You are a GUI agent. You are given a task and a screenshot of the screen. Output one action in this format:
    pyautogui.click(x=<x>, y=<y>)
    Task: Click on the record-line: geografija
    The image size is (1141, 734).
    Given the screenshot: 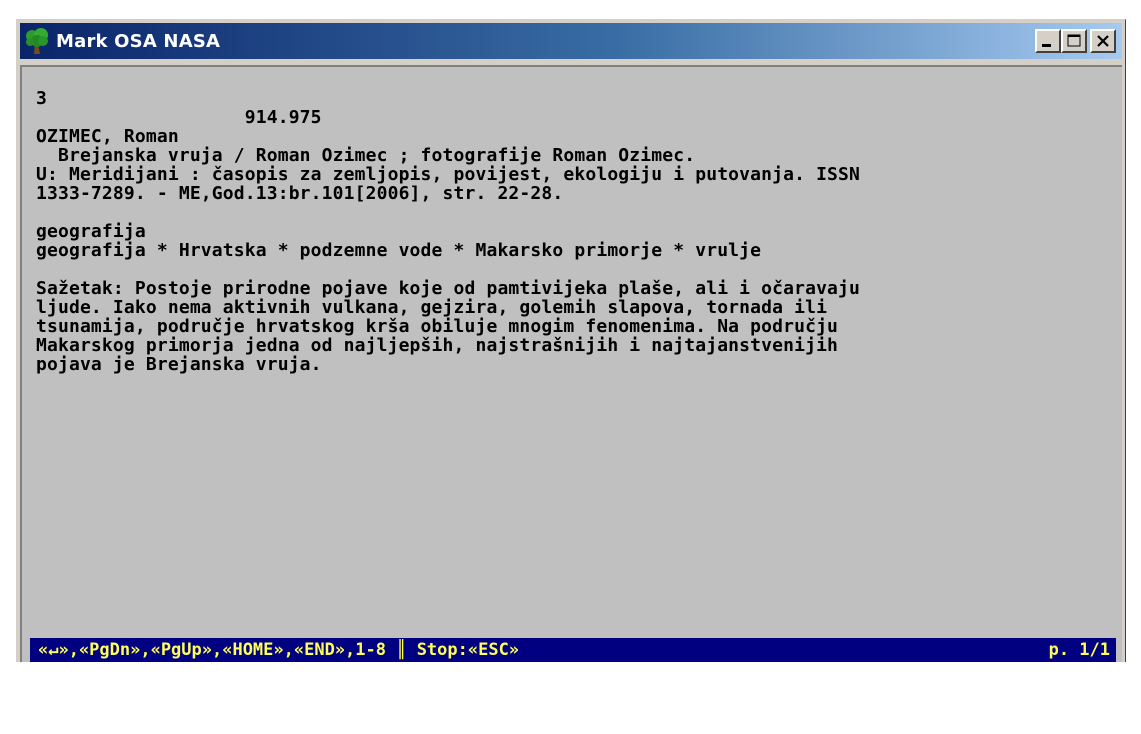 What is the action you would take?
    pyautogui.click(x=91, y=231)
    